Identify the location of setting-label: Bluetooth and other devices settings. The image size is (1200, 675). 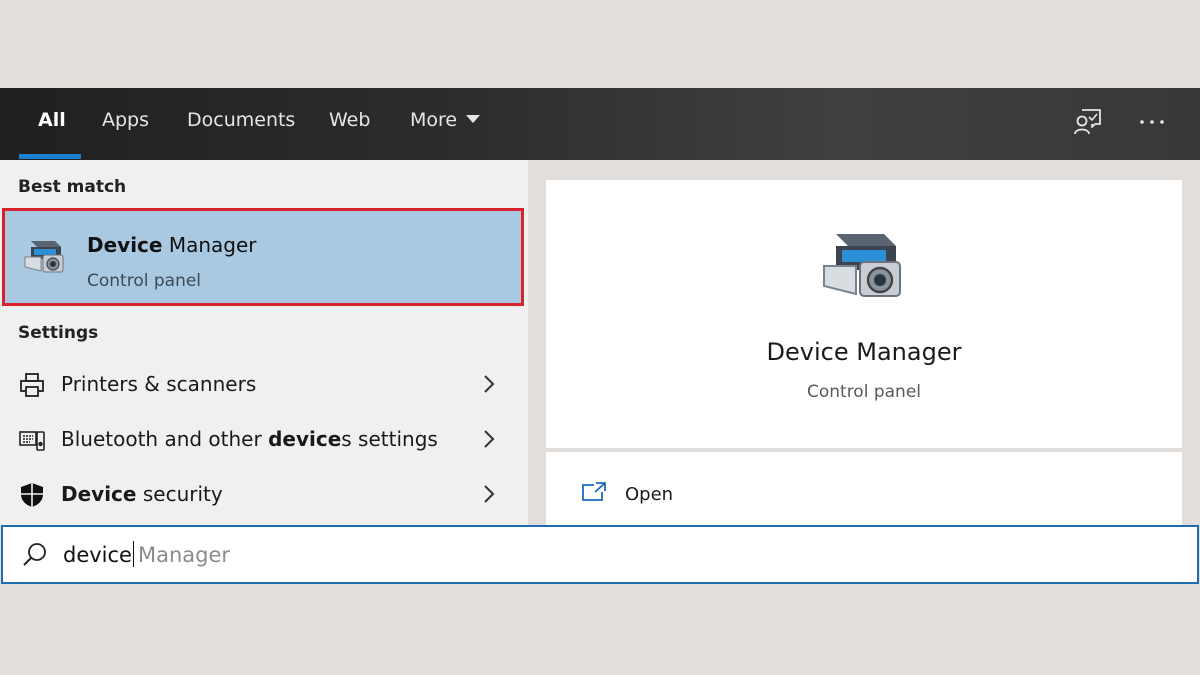
(249, 439).